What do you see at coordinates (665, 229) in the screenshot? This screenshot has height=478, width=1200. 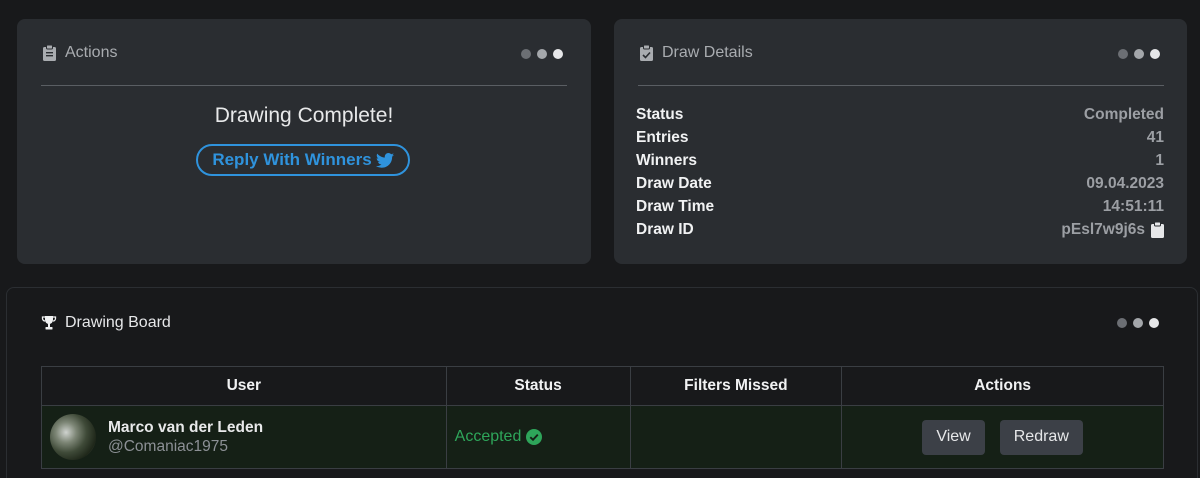 I see `detail-key: Draw ID` at bounding box center [665, 229].